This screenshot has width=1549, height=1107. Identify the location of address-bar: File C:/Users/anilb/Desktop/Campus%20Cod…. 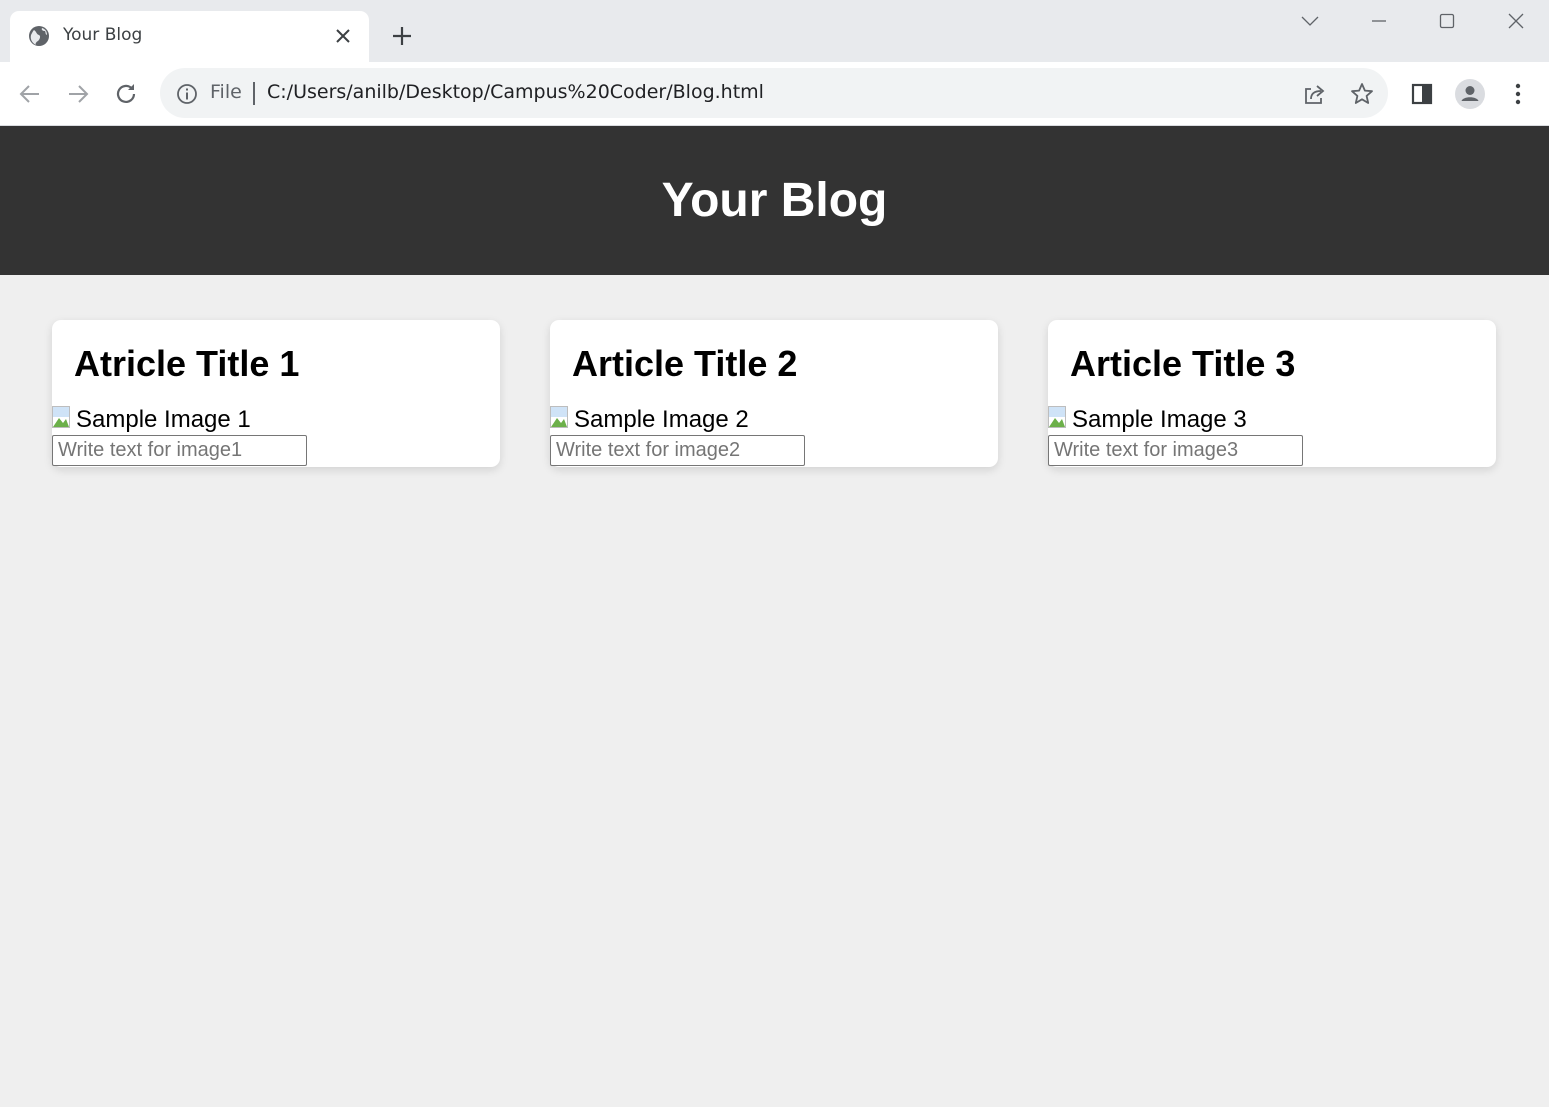
(774, 93).